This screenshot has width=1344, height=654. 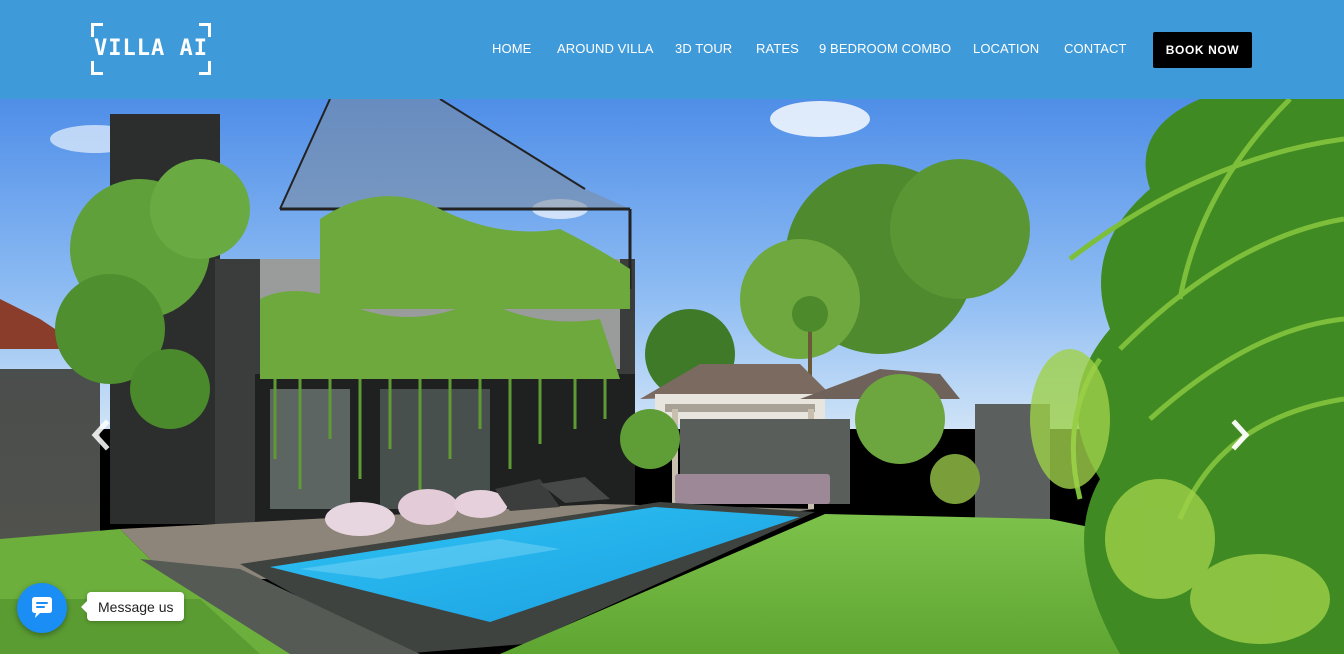 I want to click on slider-next-button, so click(x=1241, y=435).